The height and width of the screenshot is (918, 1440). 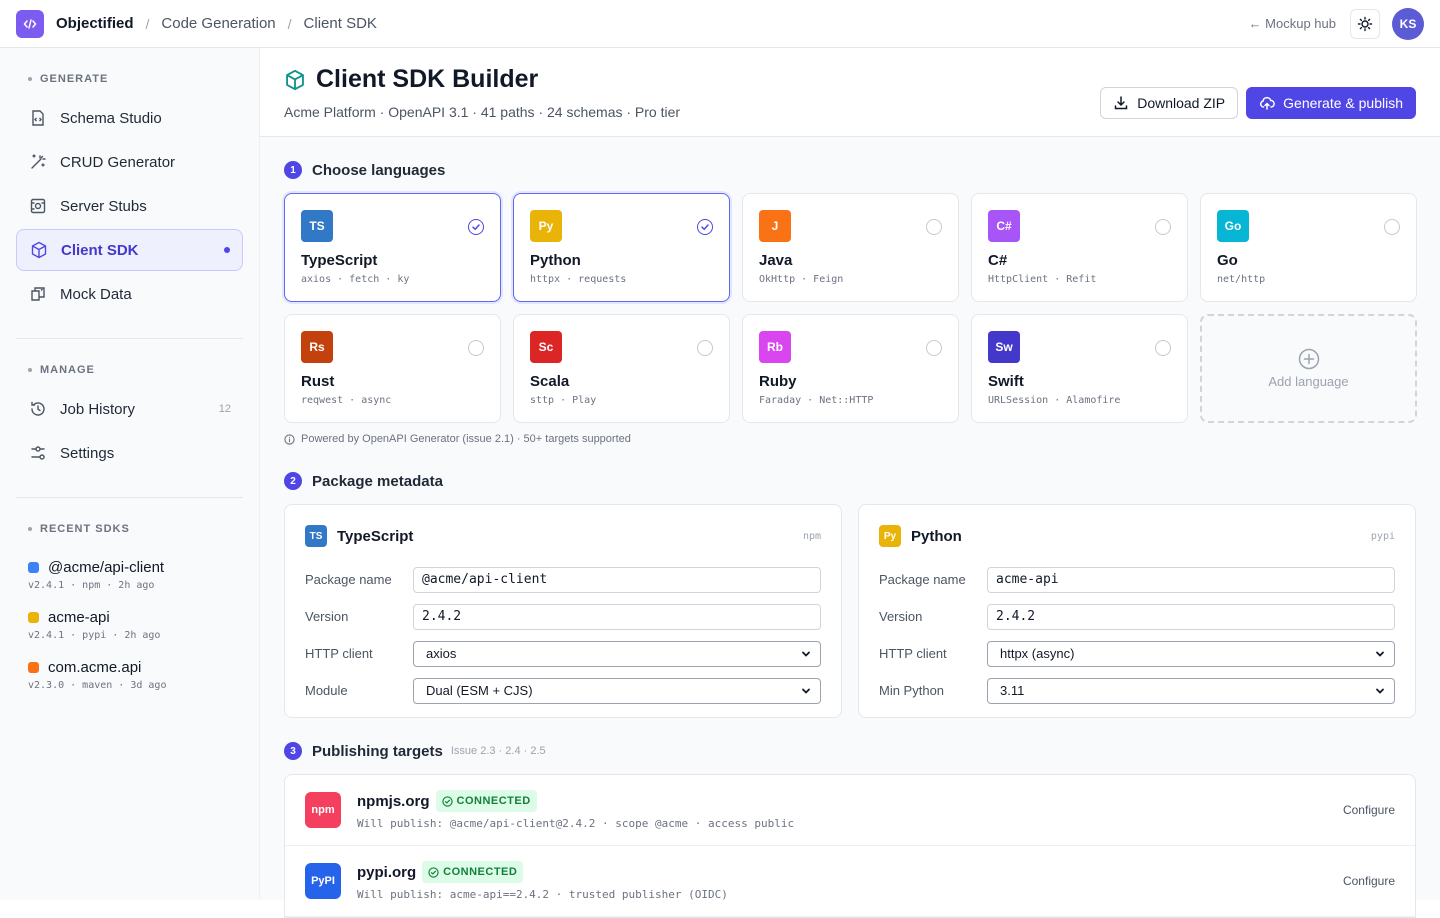 I want to click on package-title: Python, so click(x=936, y=536).